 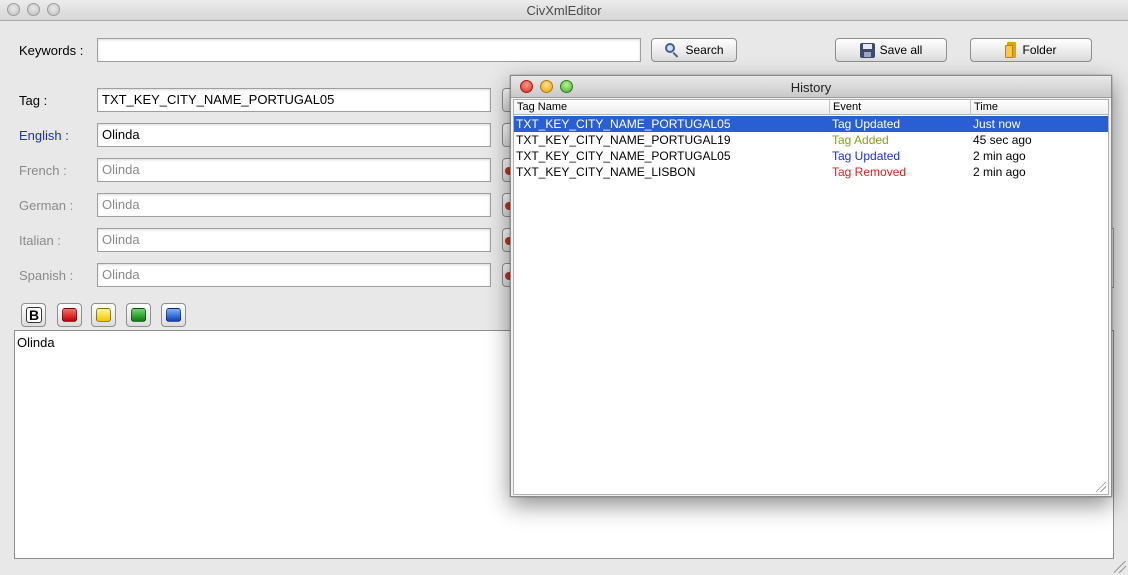 What do you see at coordinates (1039, 50) in the screenshot?
I see `folder-label: Folder` at bounding box center [1039, 50].